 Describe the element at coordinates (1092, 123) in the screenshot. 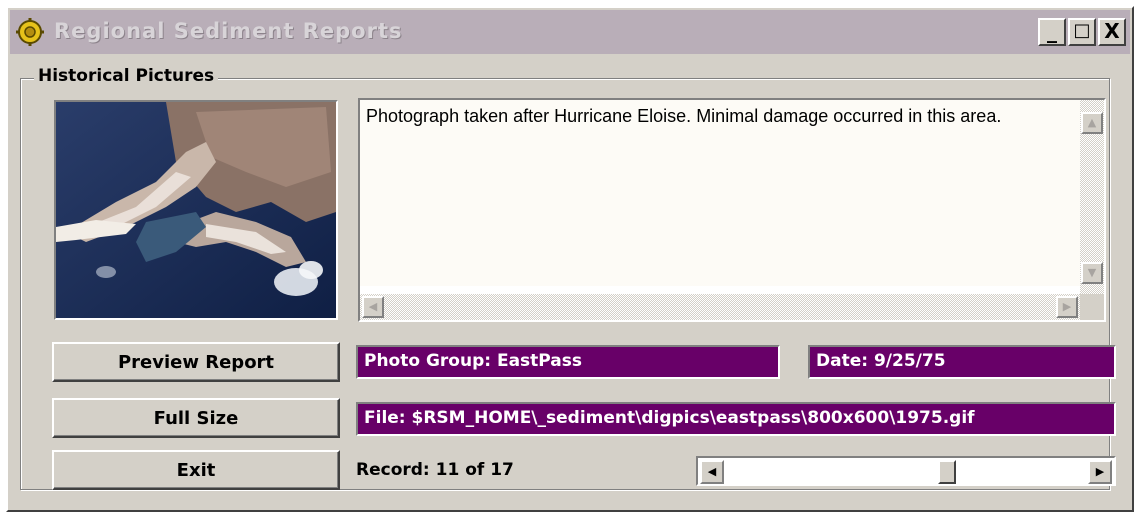

I see `scroll-up-icon: ▲` at that location.